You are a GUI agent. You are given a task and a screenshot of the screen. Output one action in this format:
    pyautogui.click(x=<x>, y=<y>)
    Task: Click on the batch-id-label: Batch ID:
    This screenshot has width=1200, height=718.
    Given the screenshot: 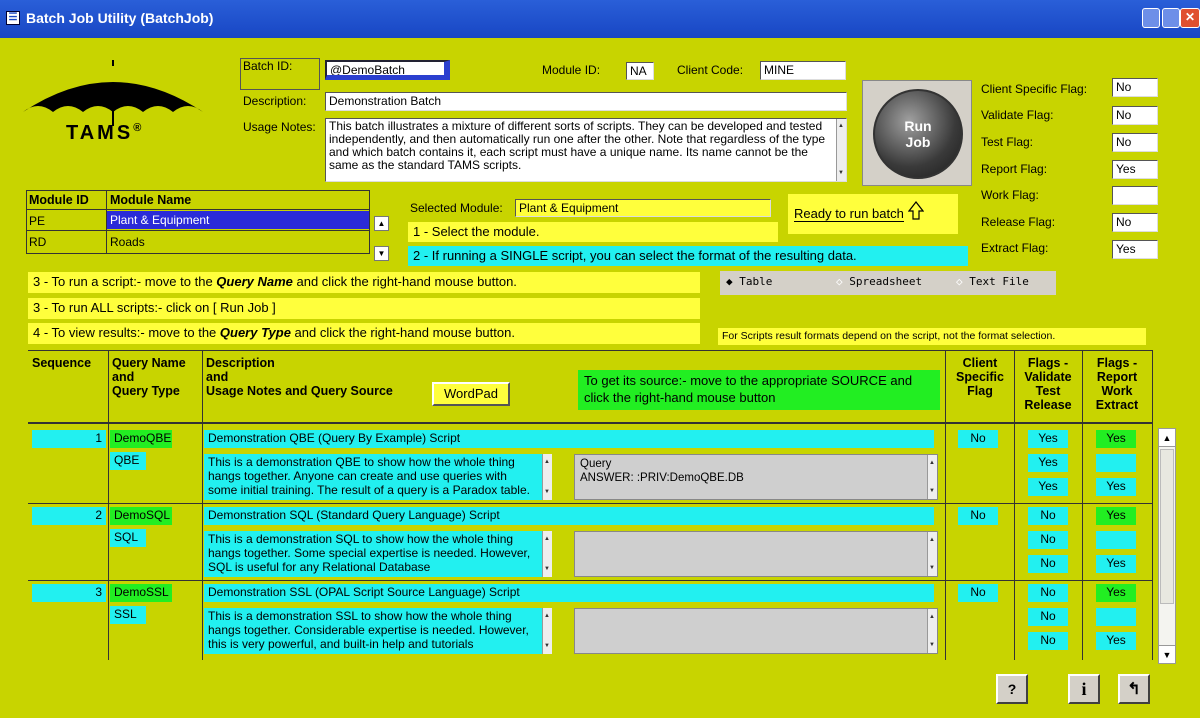 What is the action you would take?
    pyautogui.click(x=280, y=74)
    